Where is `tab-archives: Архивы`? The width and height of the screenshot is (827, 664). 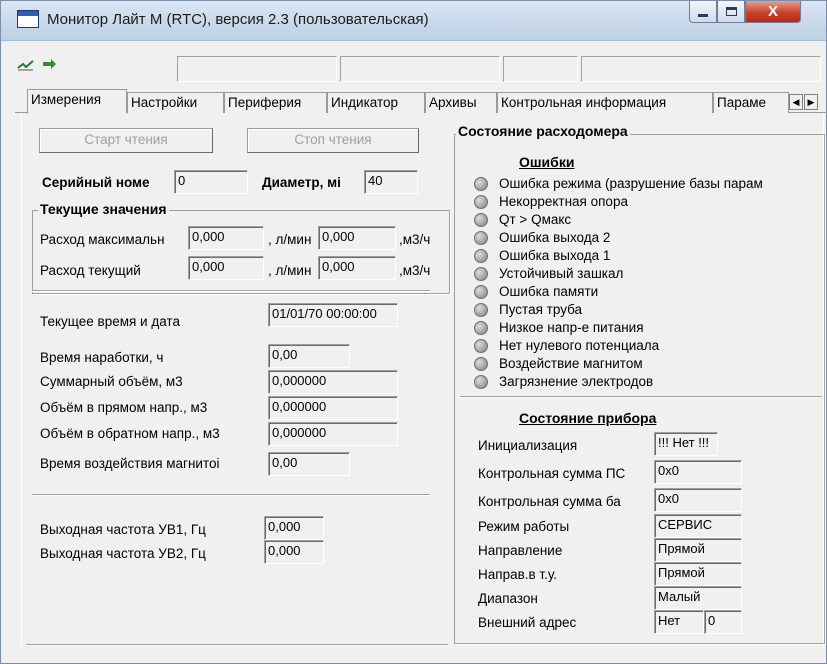
tab-archives: Архивы is located at coordinates (461, 102).